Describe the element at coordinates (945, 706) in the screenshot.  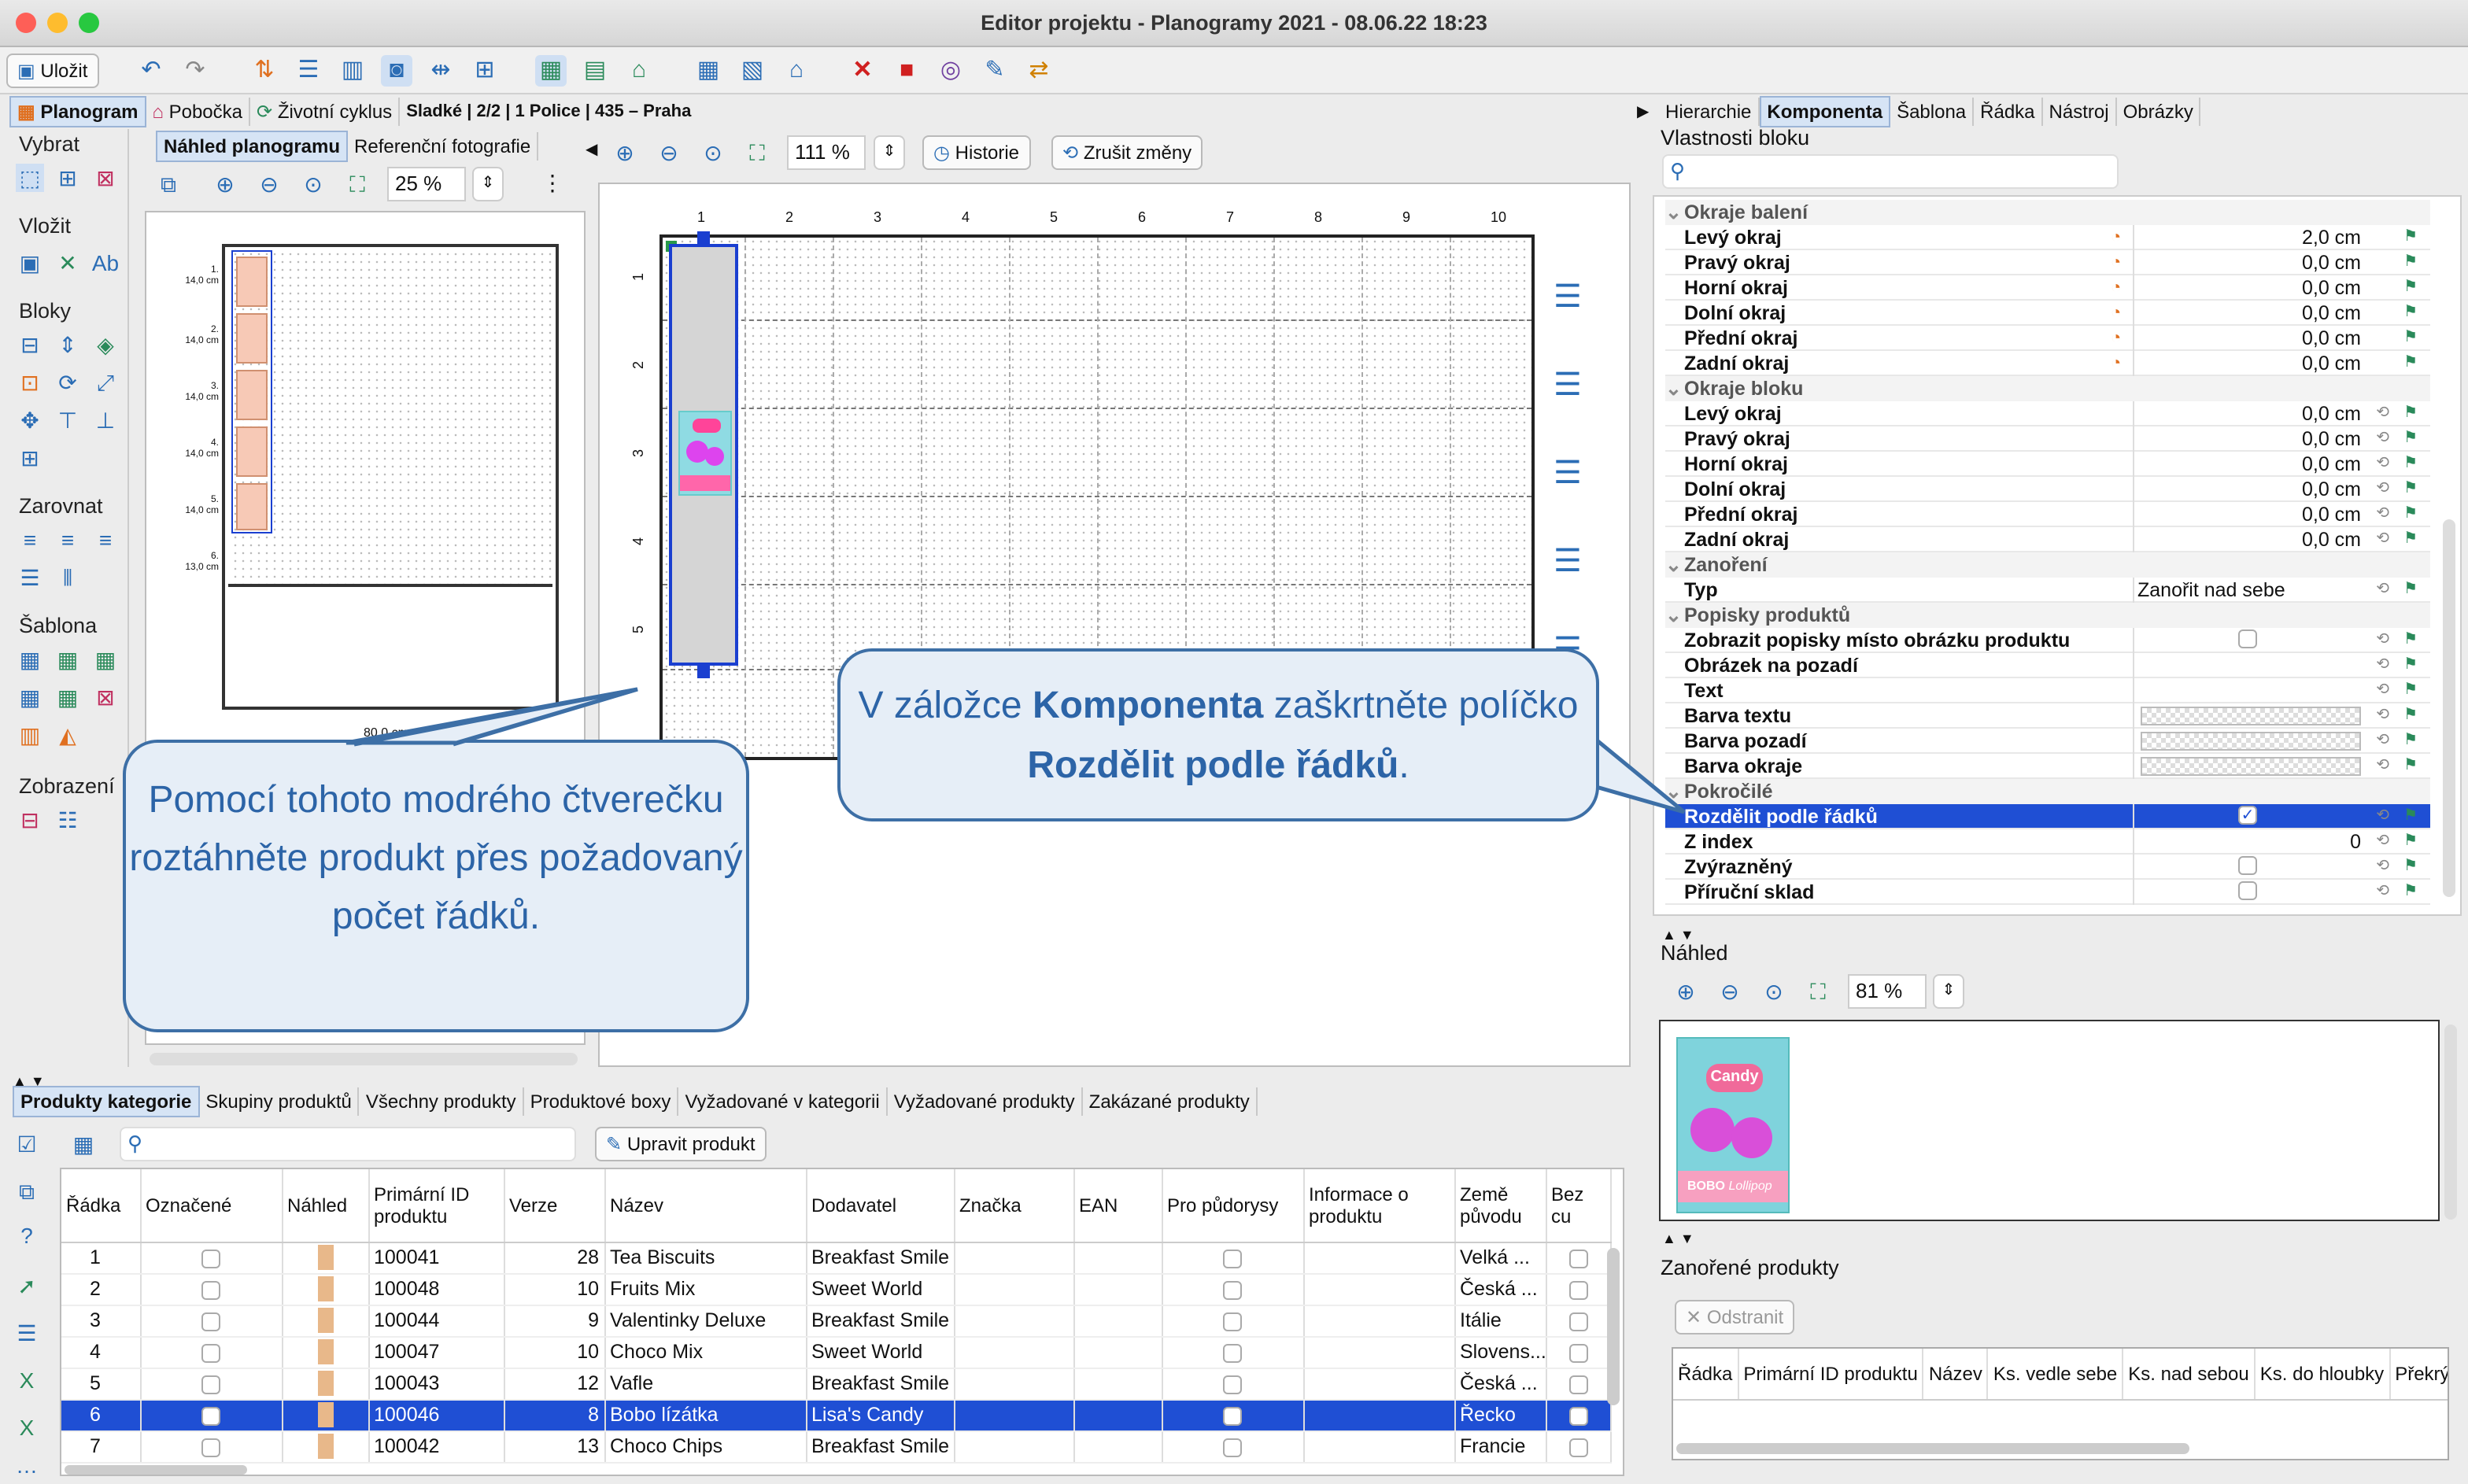
I see `callout-right-text: V záložce` at that location.